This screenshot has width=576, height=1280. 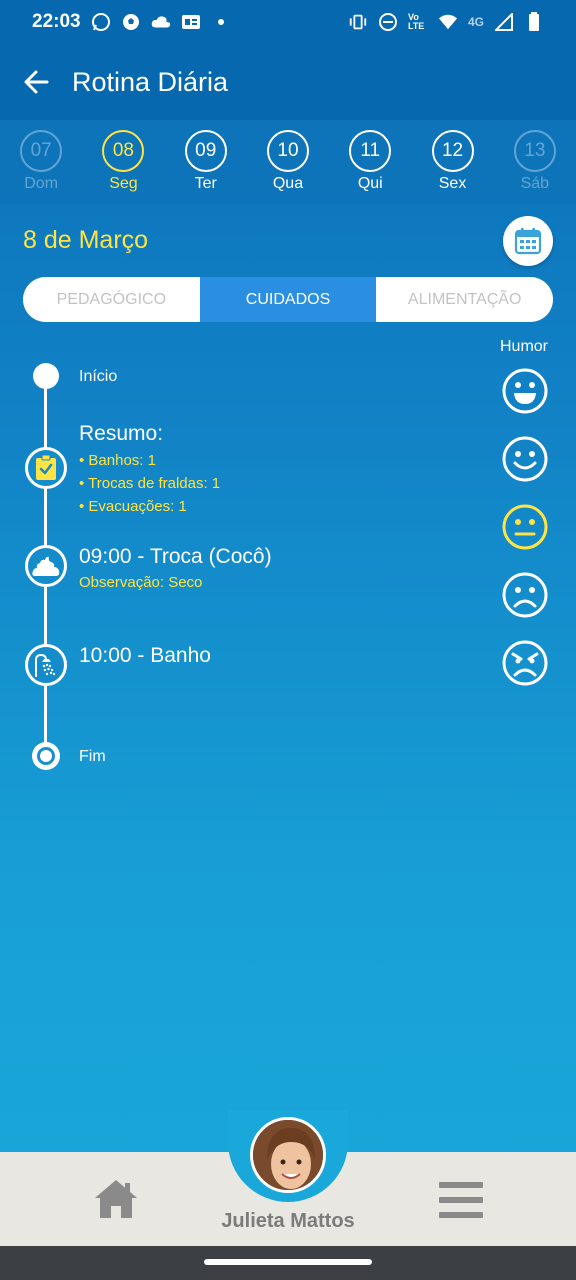 I want to click on category-tabs: PEDAGÓGICO CUIDADOS ALIMENTAÇÃO, so click(x=288, y=299).